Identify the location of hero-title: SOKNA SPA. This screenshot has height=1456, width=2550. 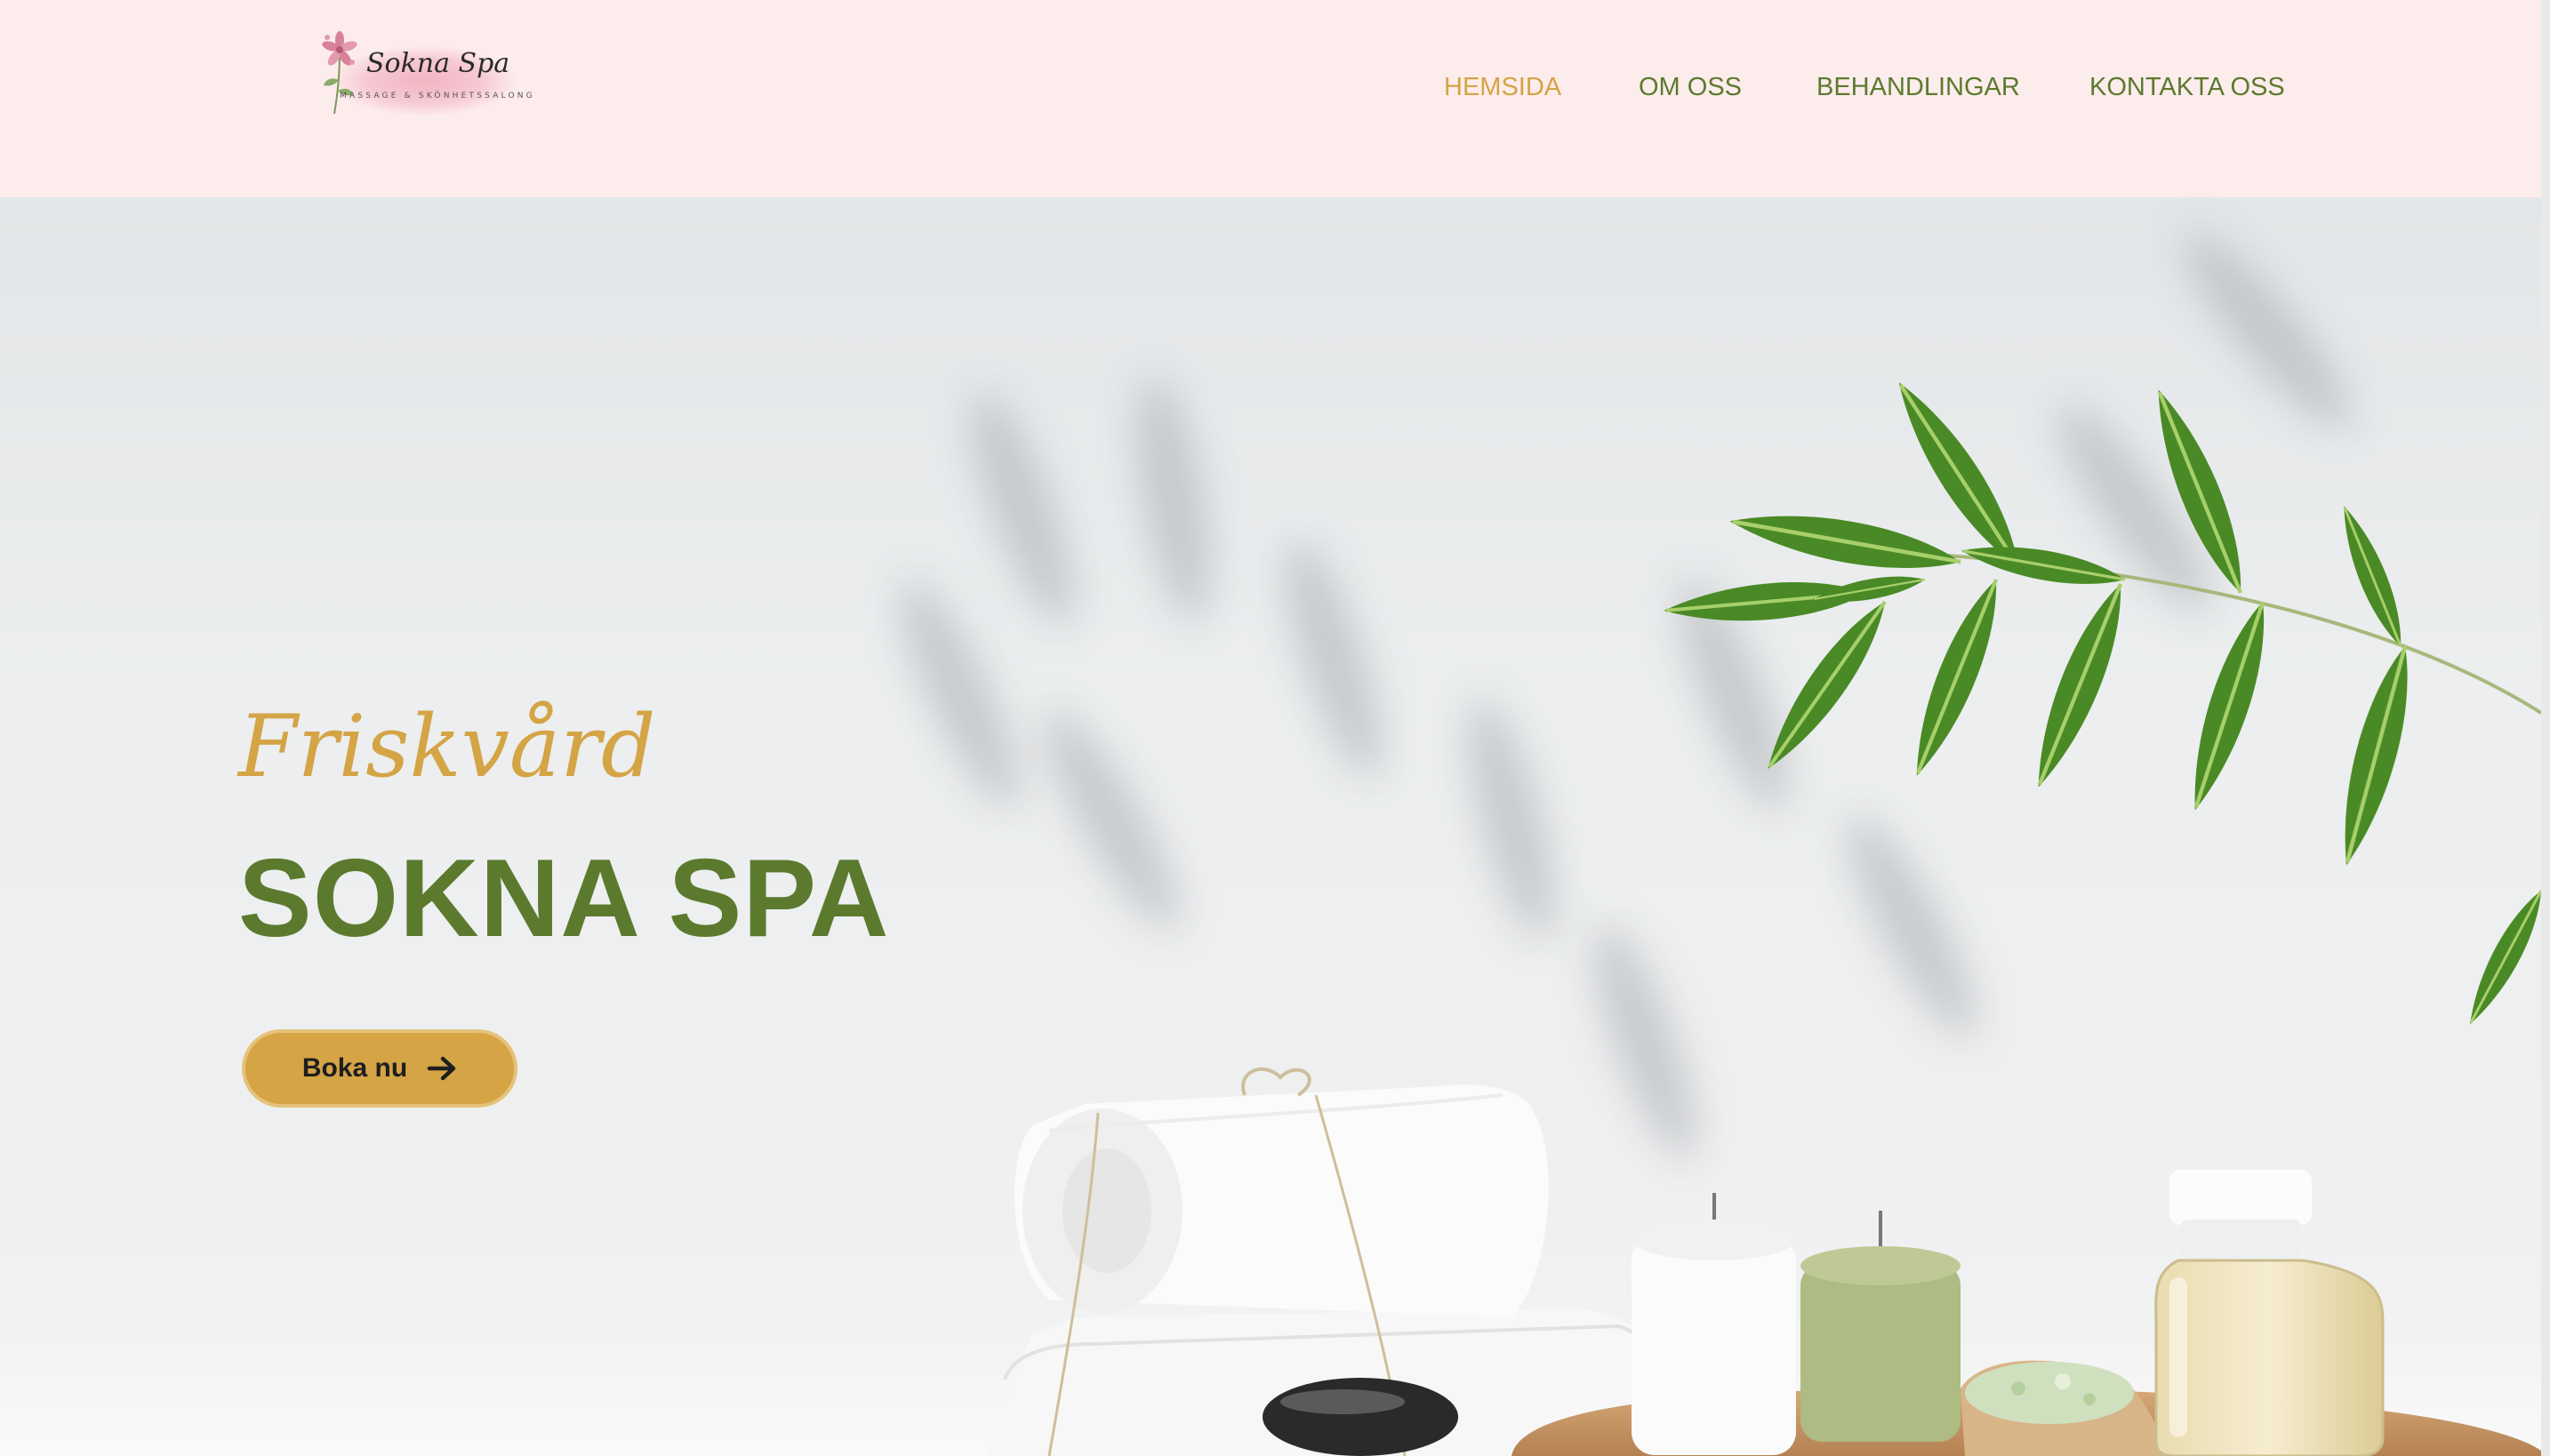
(564, 898).